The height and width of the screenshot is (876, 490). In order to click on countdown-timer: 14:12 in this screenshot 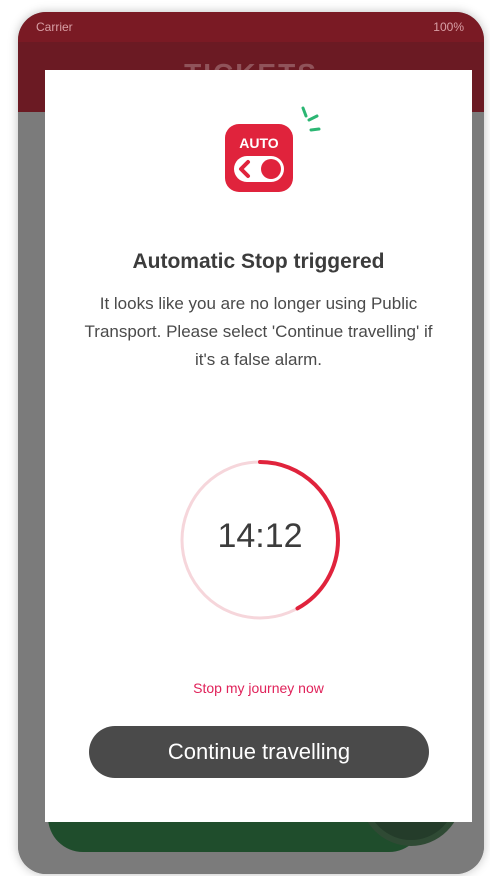, I will do `click(260, 540)`.